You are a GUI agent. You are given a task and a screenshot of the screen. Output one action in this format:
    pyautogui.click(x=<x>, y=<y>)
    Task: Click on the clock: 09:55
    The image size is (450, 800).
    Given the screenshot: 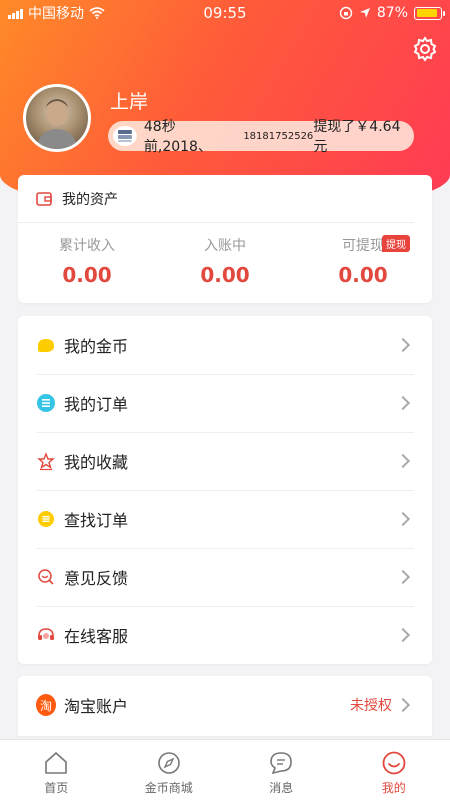 What is the action you would take?
    pyautogui.click(x=225, y=13)
    